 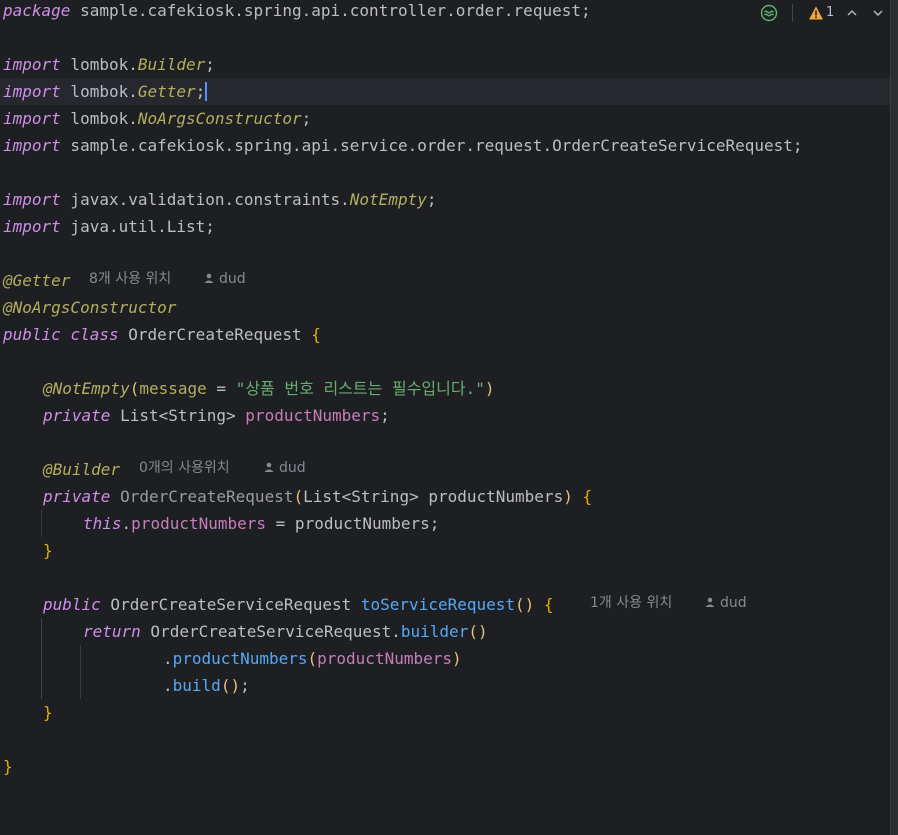 I want to click on ai-assistant-icon, so click(x=769, y=13).